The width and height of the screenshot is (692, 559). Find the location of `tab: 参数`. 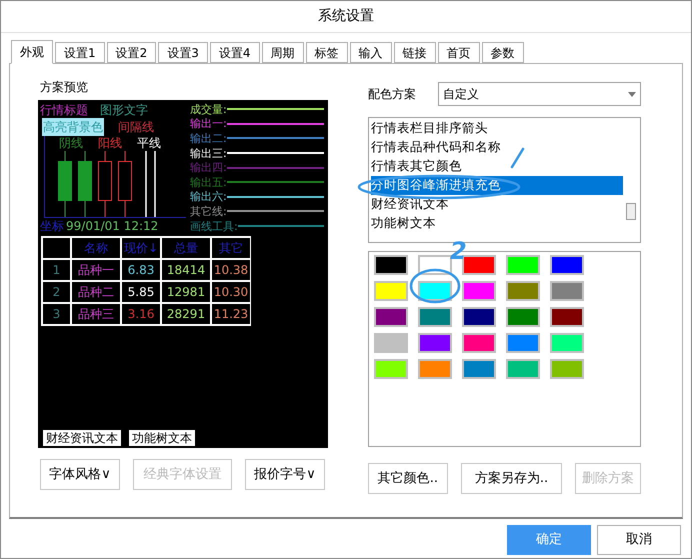

tab: 参数 is located at coordinates (503, 52).